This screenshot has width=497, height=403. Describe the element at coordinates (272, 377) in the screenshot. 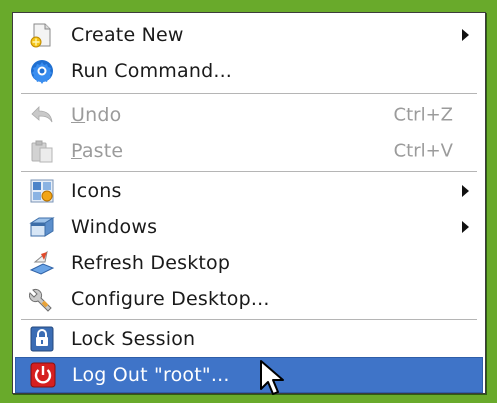

I see `mouse-cursor-icon` at that location.